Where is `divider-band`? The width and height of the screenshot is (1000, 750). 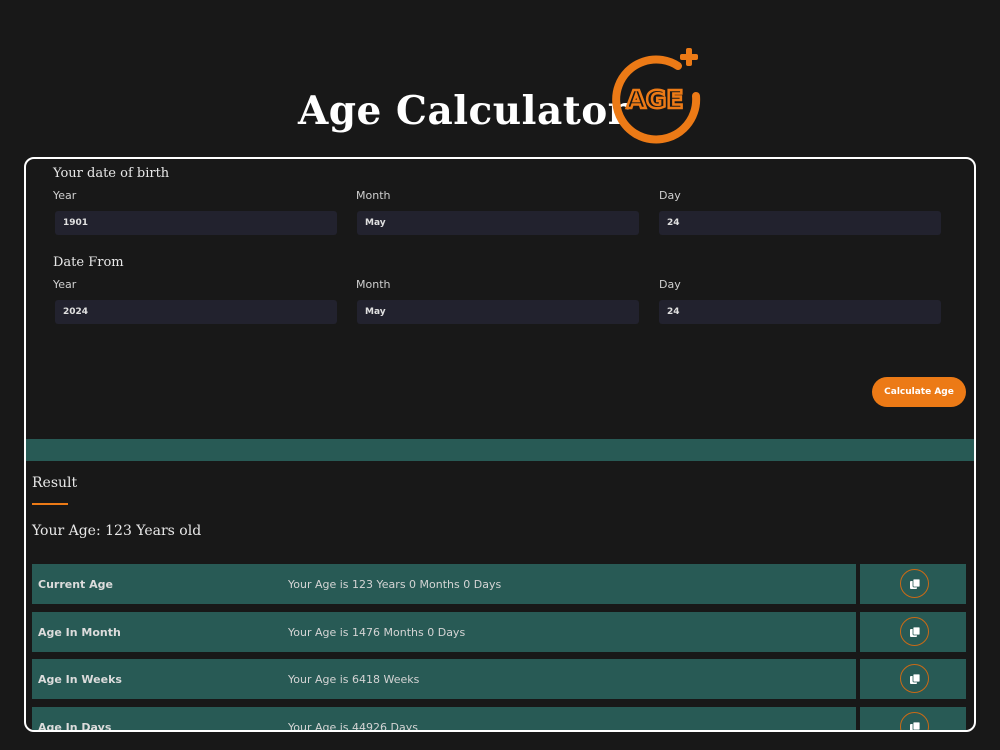 divider-band is located at coordinates (500, 450).